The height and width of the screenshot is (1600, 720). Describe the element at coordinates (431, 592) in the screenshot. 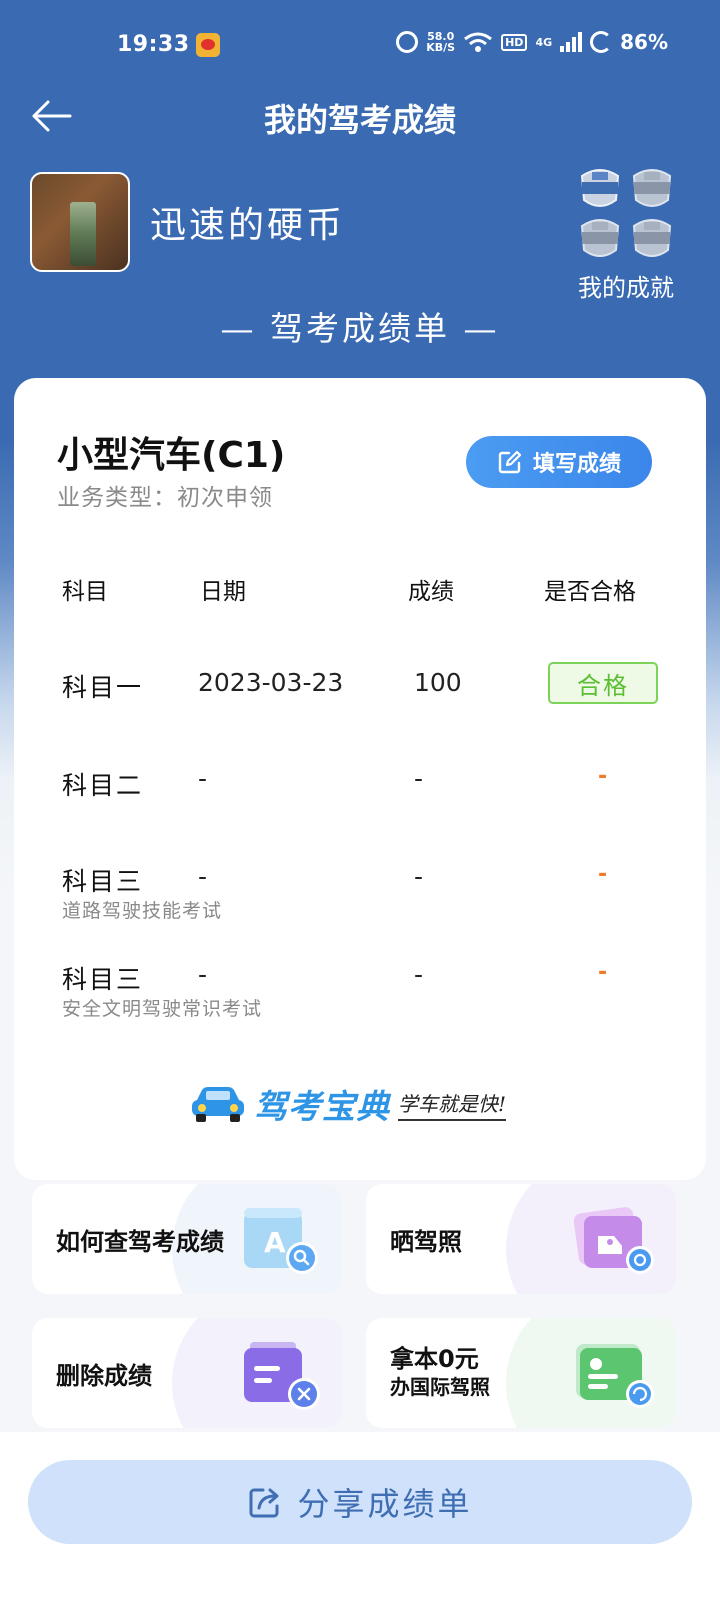

I see `column-header-score: 成绩` at that location.